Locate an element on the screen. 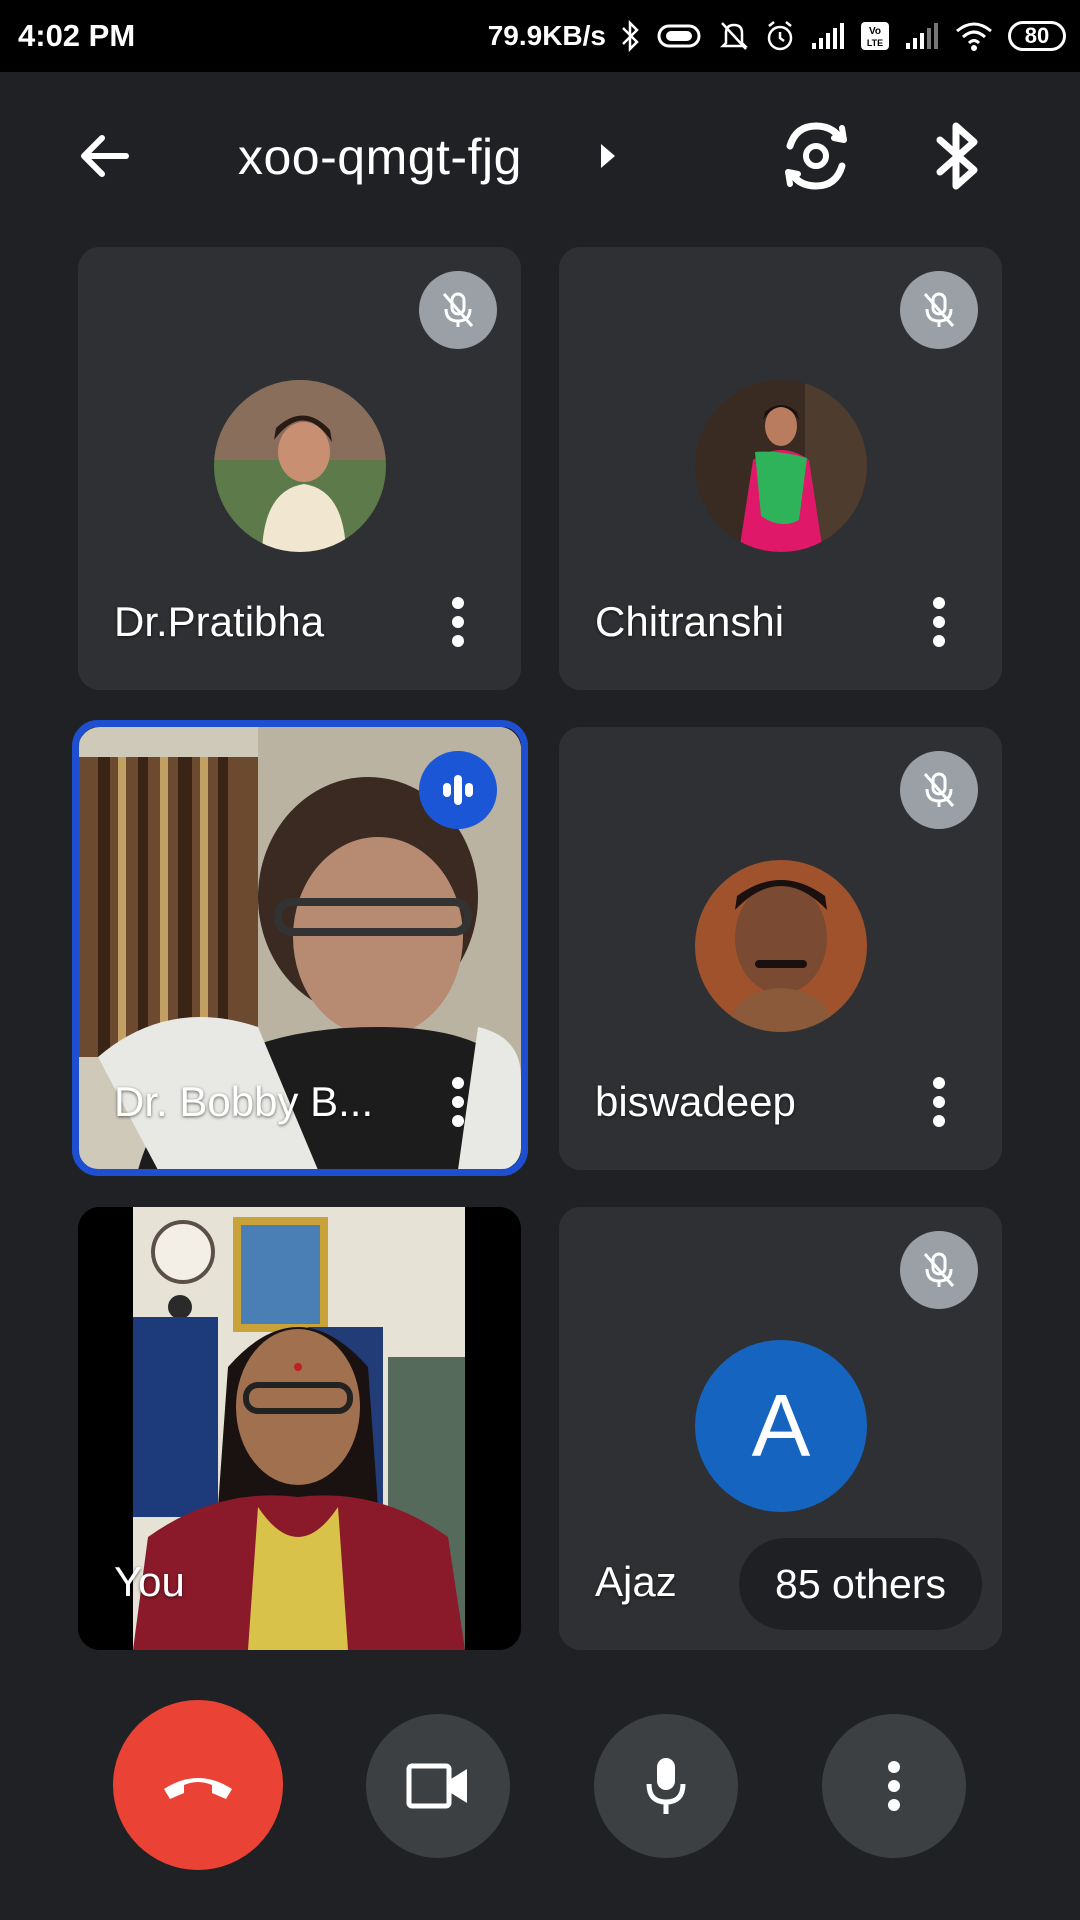 This screenshot has height=1920, width=1080. videocam-icon is located at coordinates (436, 1786).